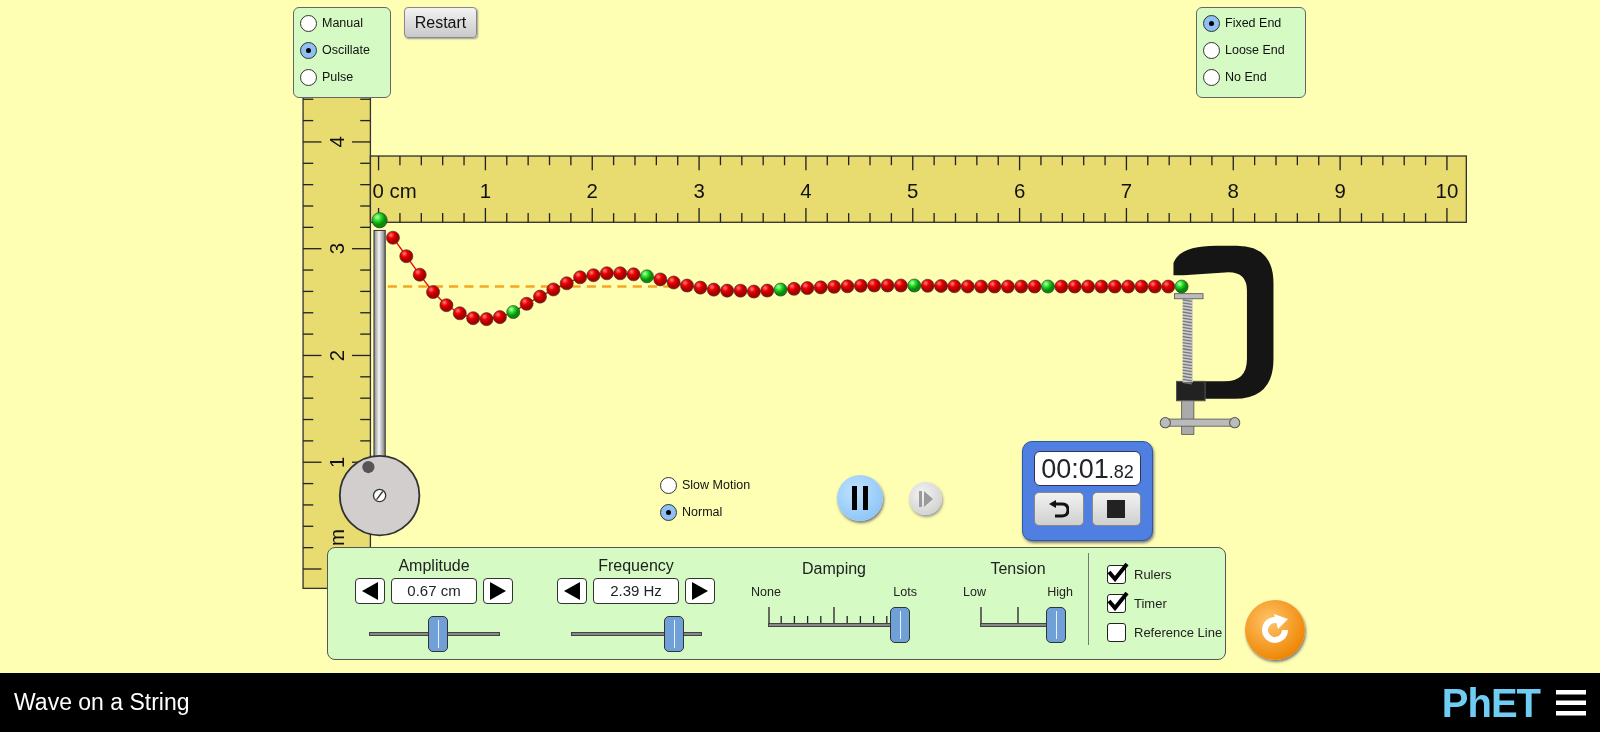 This screenshot has width=1600, height=732. What do you see at coordinates (102, 703) in the screenshot?
I see `app-title: Wave on a String` at bounding box center [102, 703].